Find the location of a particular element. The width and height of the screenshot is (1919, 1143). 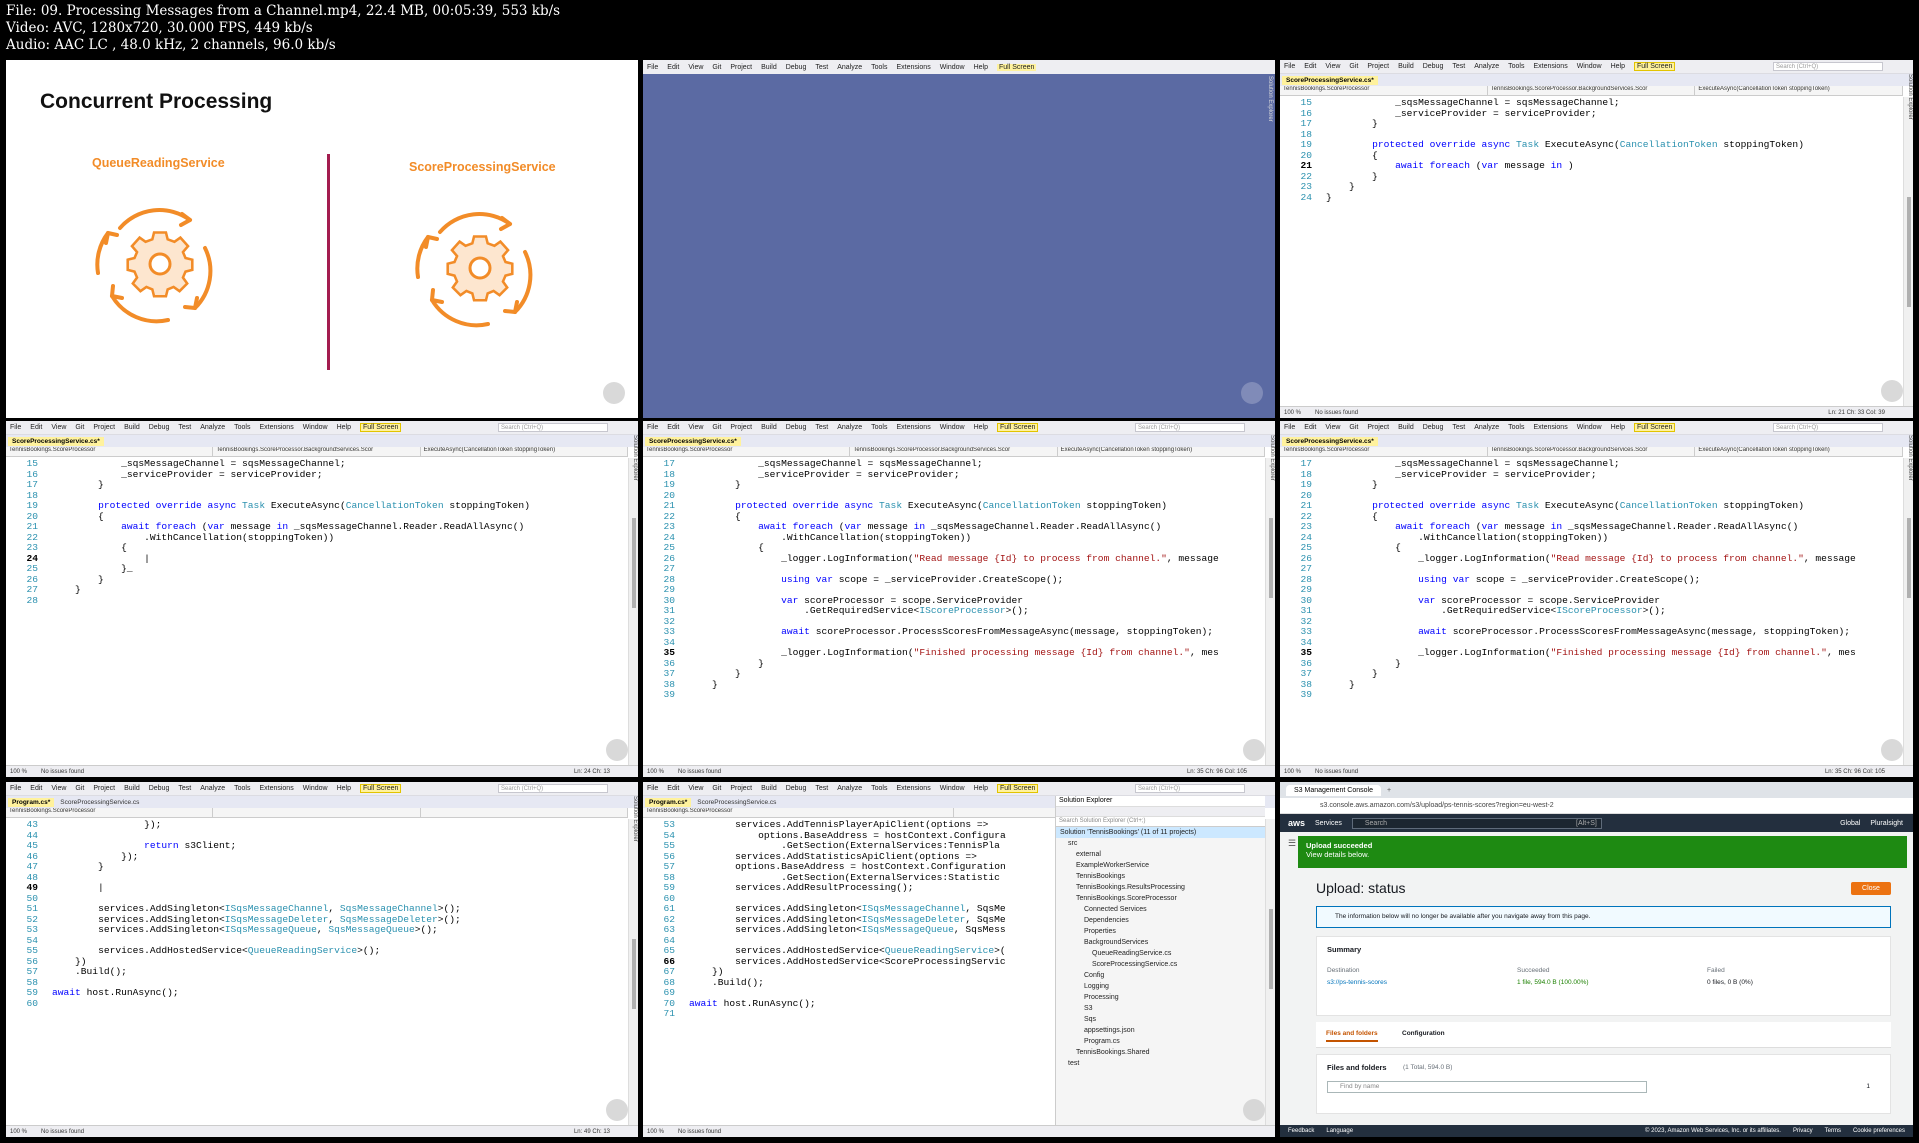

footer-language: Language is located at coordinates (1339, 1131).